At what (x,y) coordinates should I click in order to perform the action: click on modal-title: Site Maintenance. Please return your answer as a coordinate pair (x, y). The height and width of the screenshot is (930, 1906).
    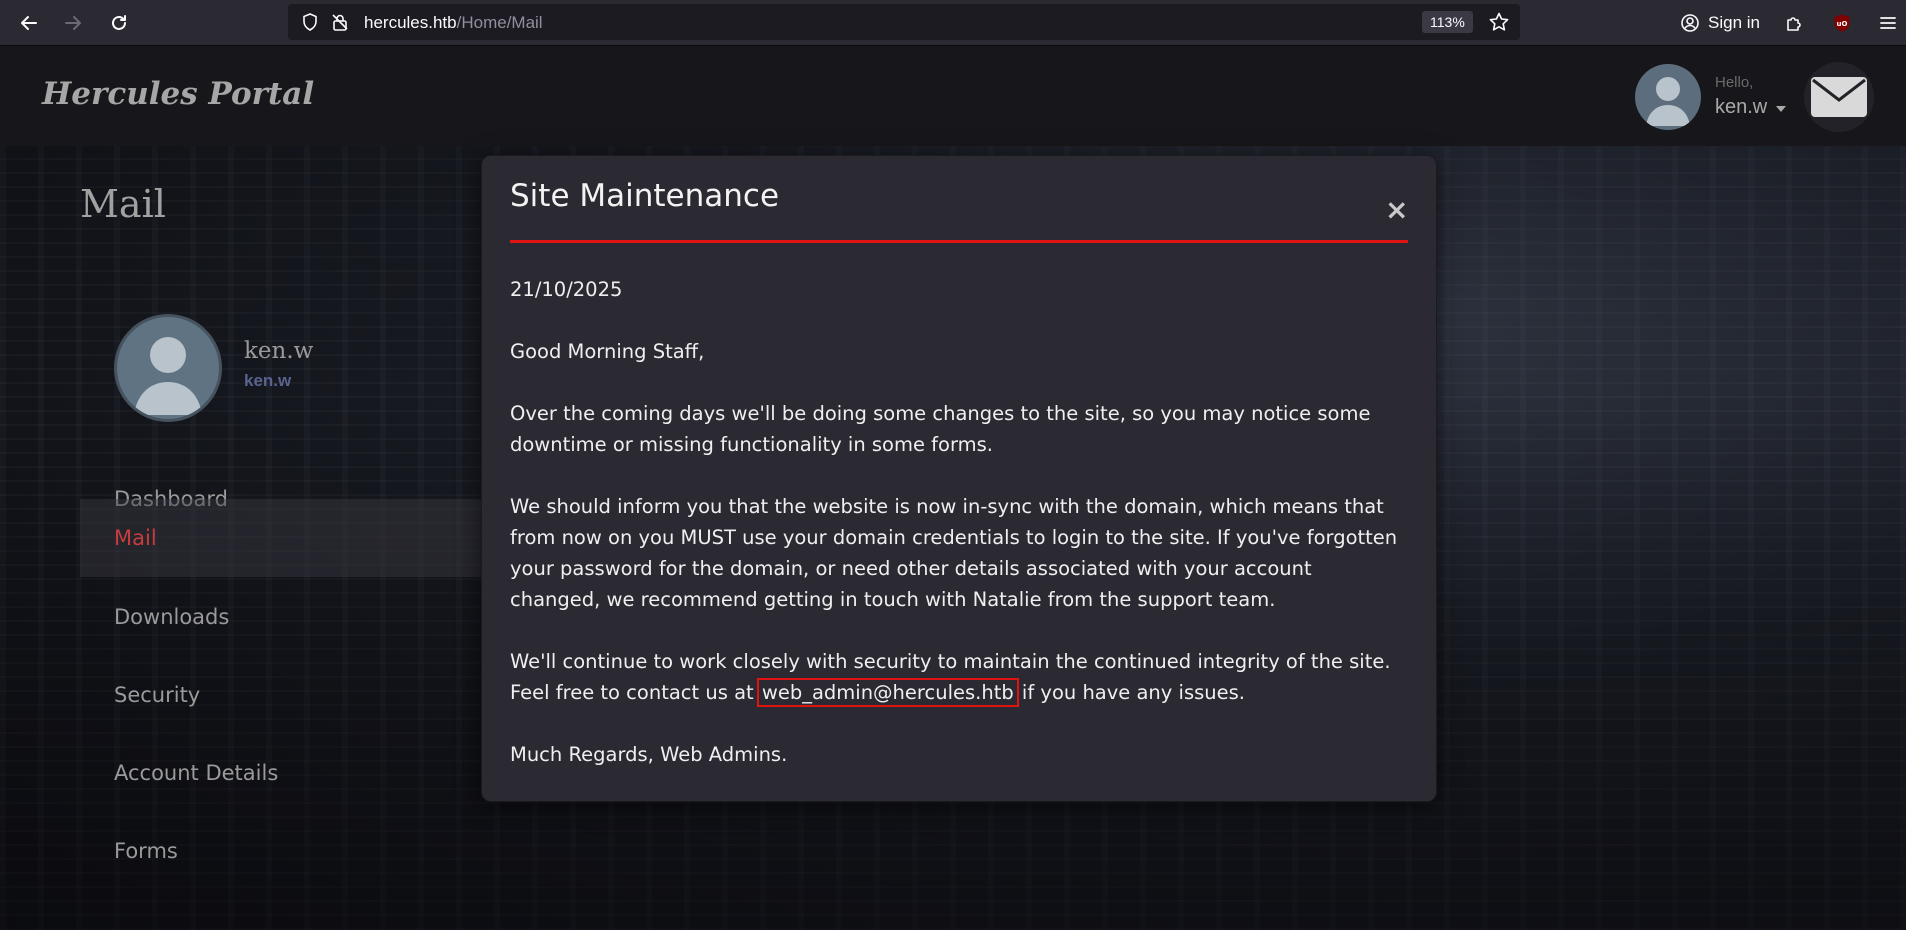
    Looking at the image, I should click on (645, 196).